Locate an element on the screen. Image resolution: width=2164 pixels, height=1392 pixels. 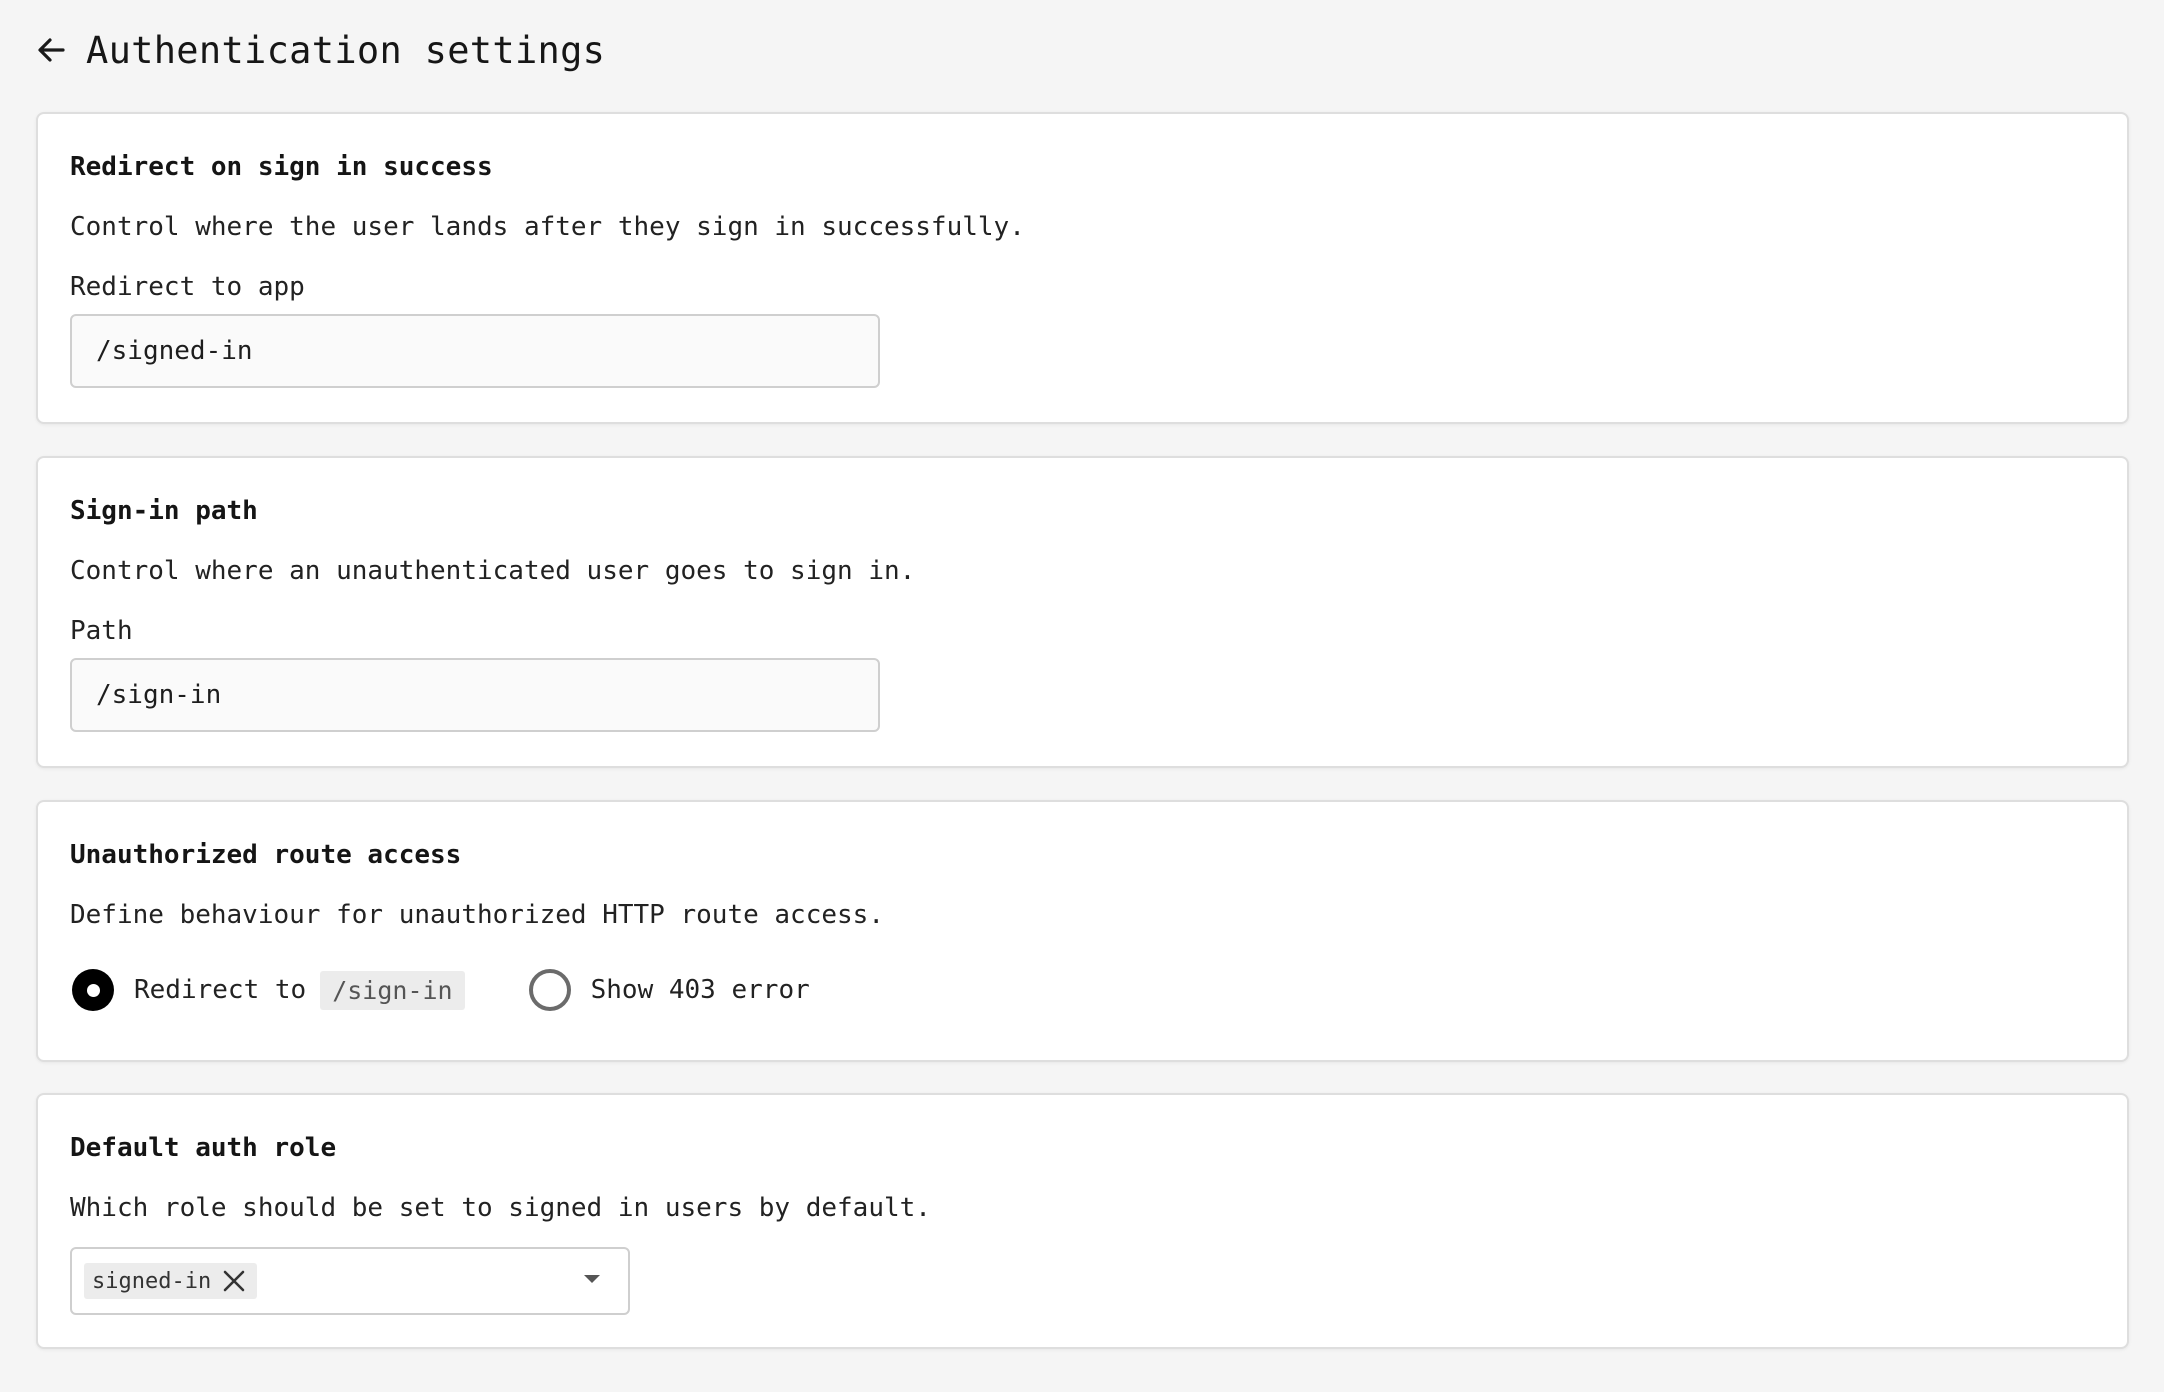
radio-label: Redirect to is located at coordinates (220, 990).